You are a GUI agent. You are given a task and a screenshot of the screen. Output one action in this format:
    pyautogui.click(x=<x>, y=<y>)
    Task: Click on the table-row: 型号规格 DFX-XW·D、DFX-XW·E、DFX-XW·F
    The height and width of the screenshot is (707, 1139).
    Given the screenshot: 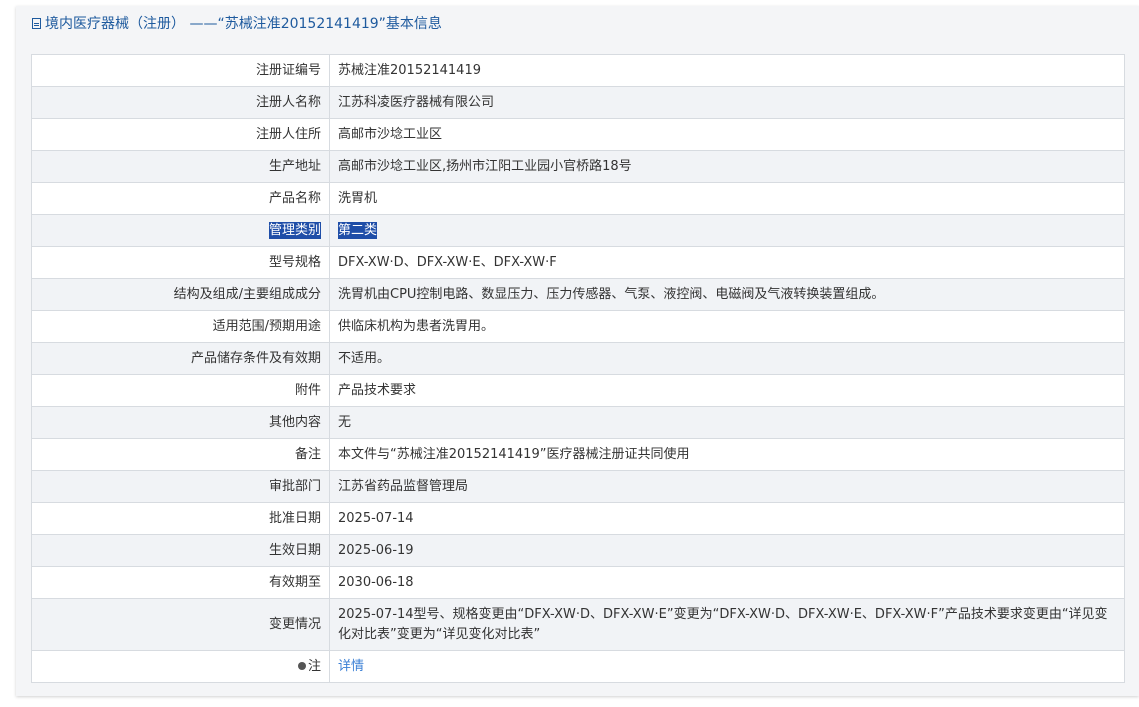 What is the action you would take?
    pyautogui.click(x=578, y=262)
    